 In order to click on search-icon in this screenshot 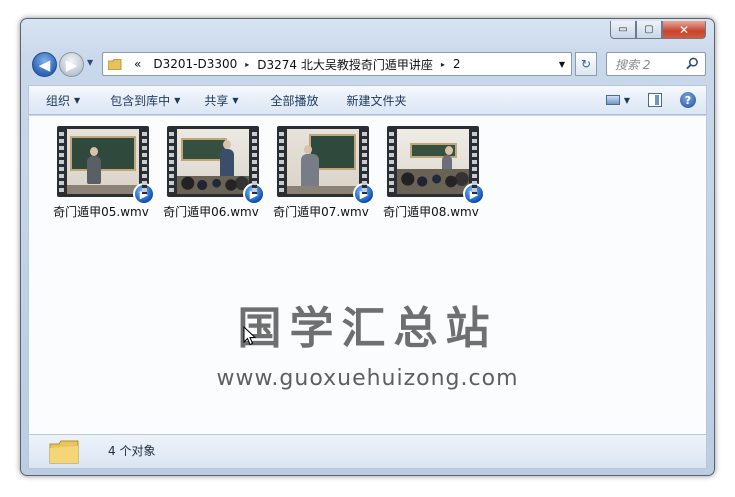, I will do `click(692, 63)`.